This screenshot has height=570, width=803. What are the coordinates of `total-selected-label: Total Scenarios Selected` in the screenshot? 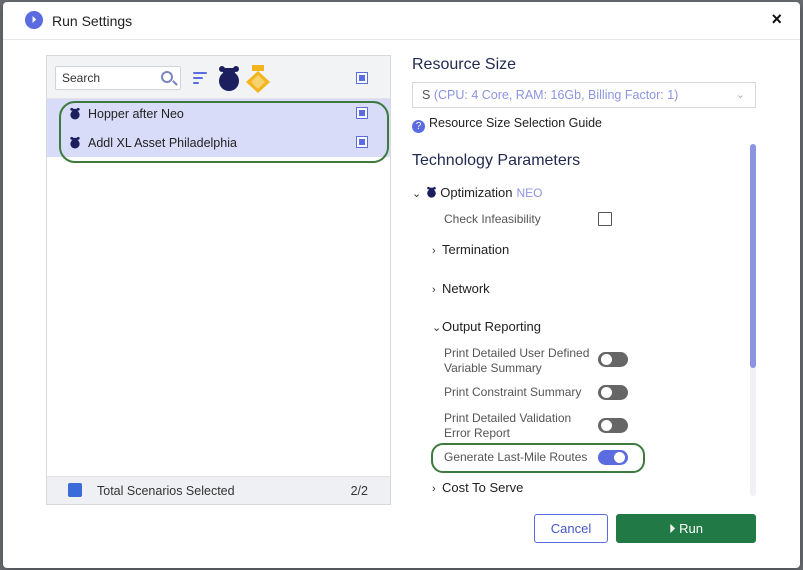 It's located at (166, 491).